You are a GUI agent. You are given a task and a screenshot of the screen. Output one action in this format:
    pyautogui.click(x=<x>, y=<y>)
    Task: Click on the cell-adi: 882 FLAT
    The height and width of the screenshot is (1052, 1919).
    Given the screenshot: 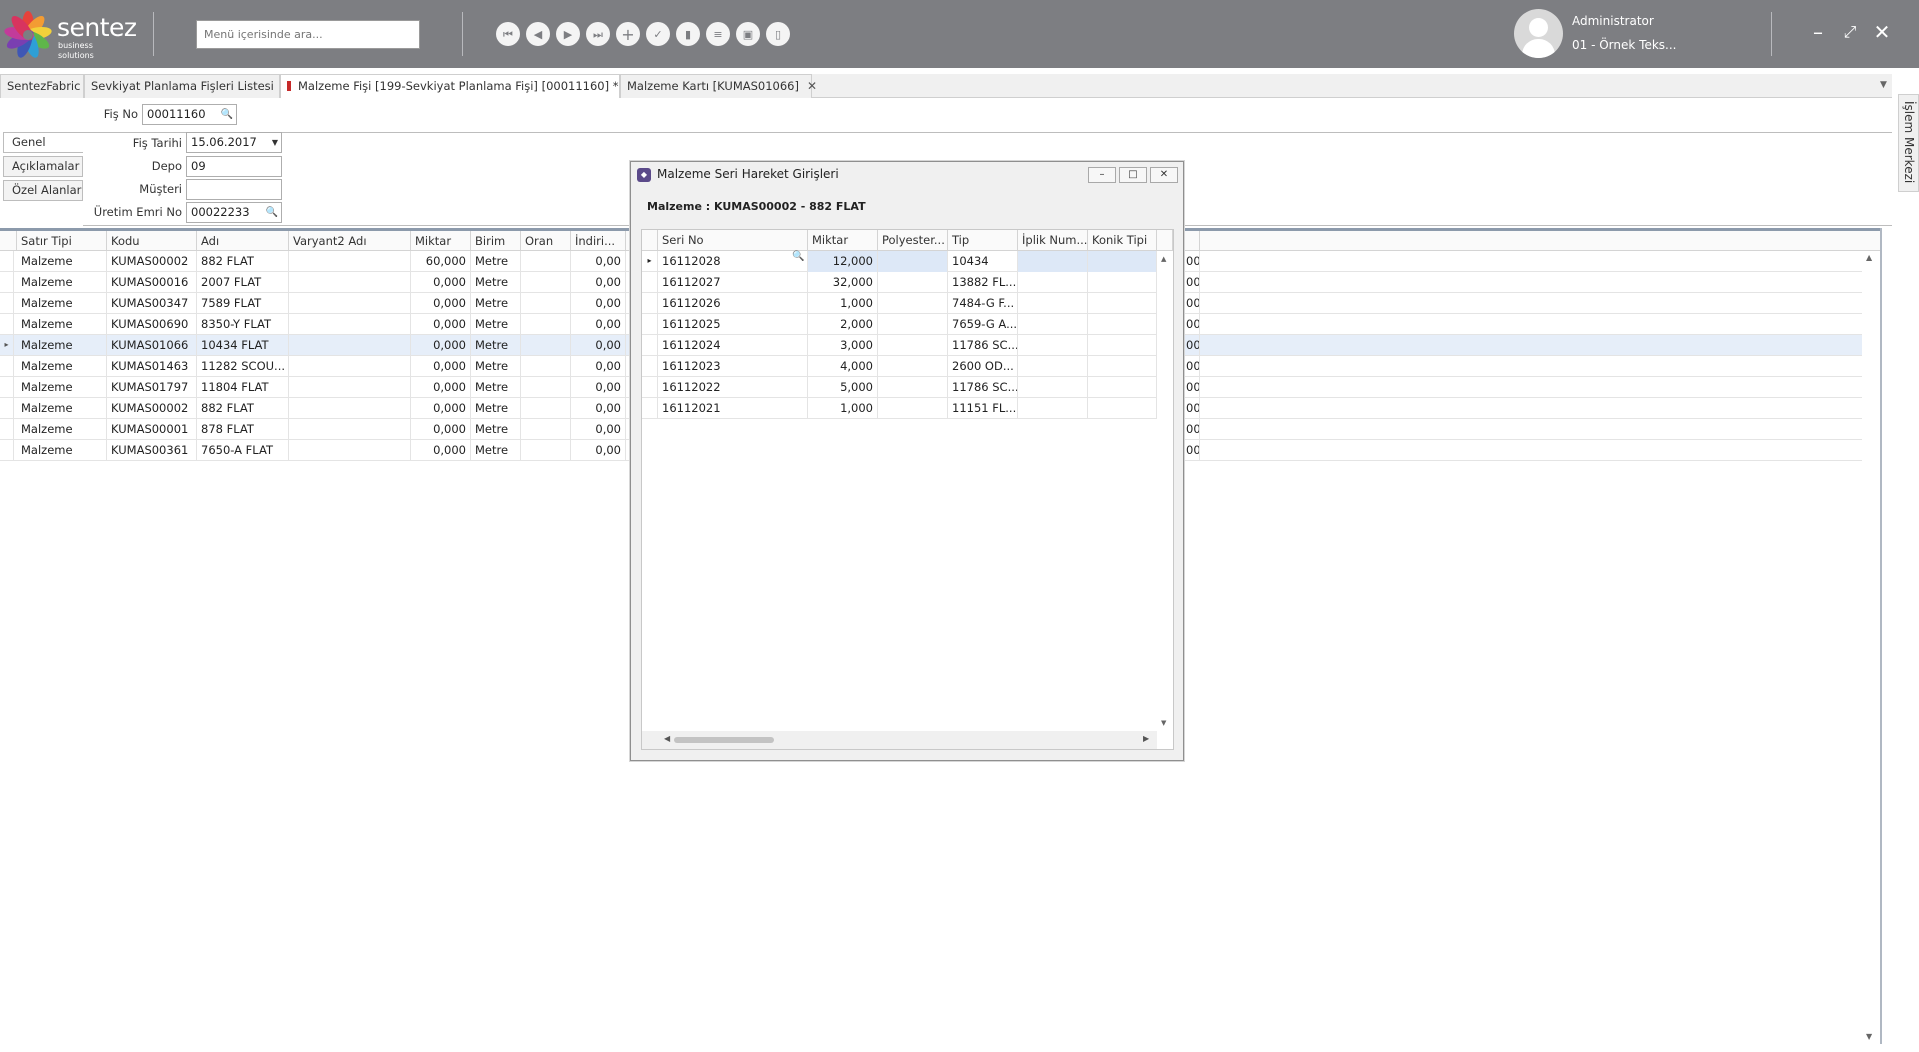 What is the action you would take?
    pyautogui.click(x=243, y=408)
    